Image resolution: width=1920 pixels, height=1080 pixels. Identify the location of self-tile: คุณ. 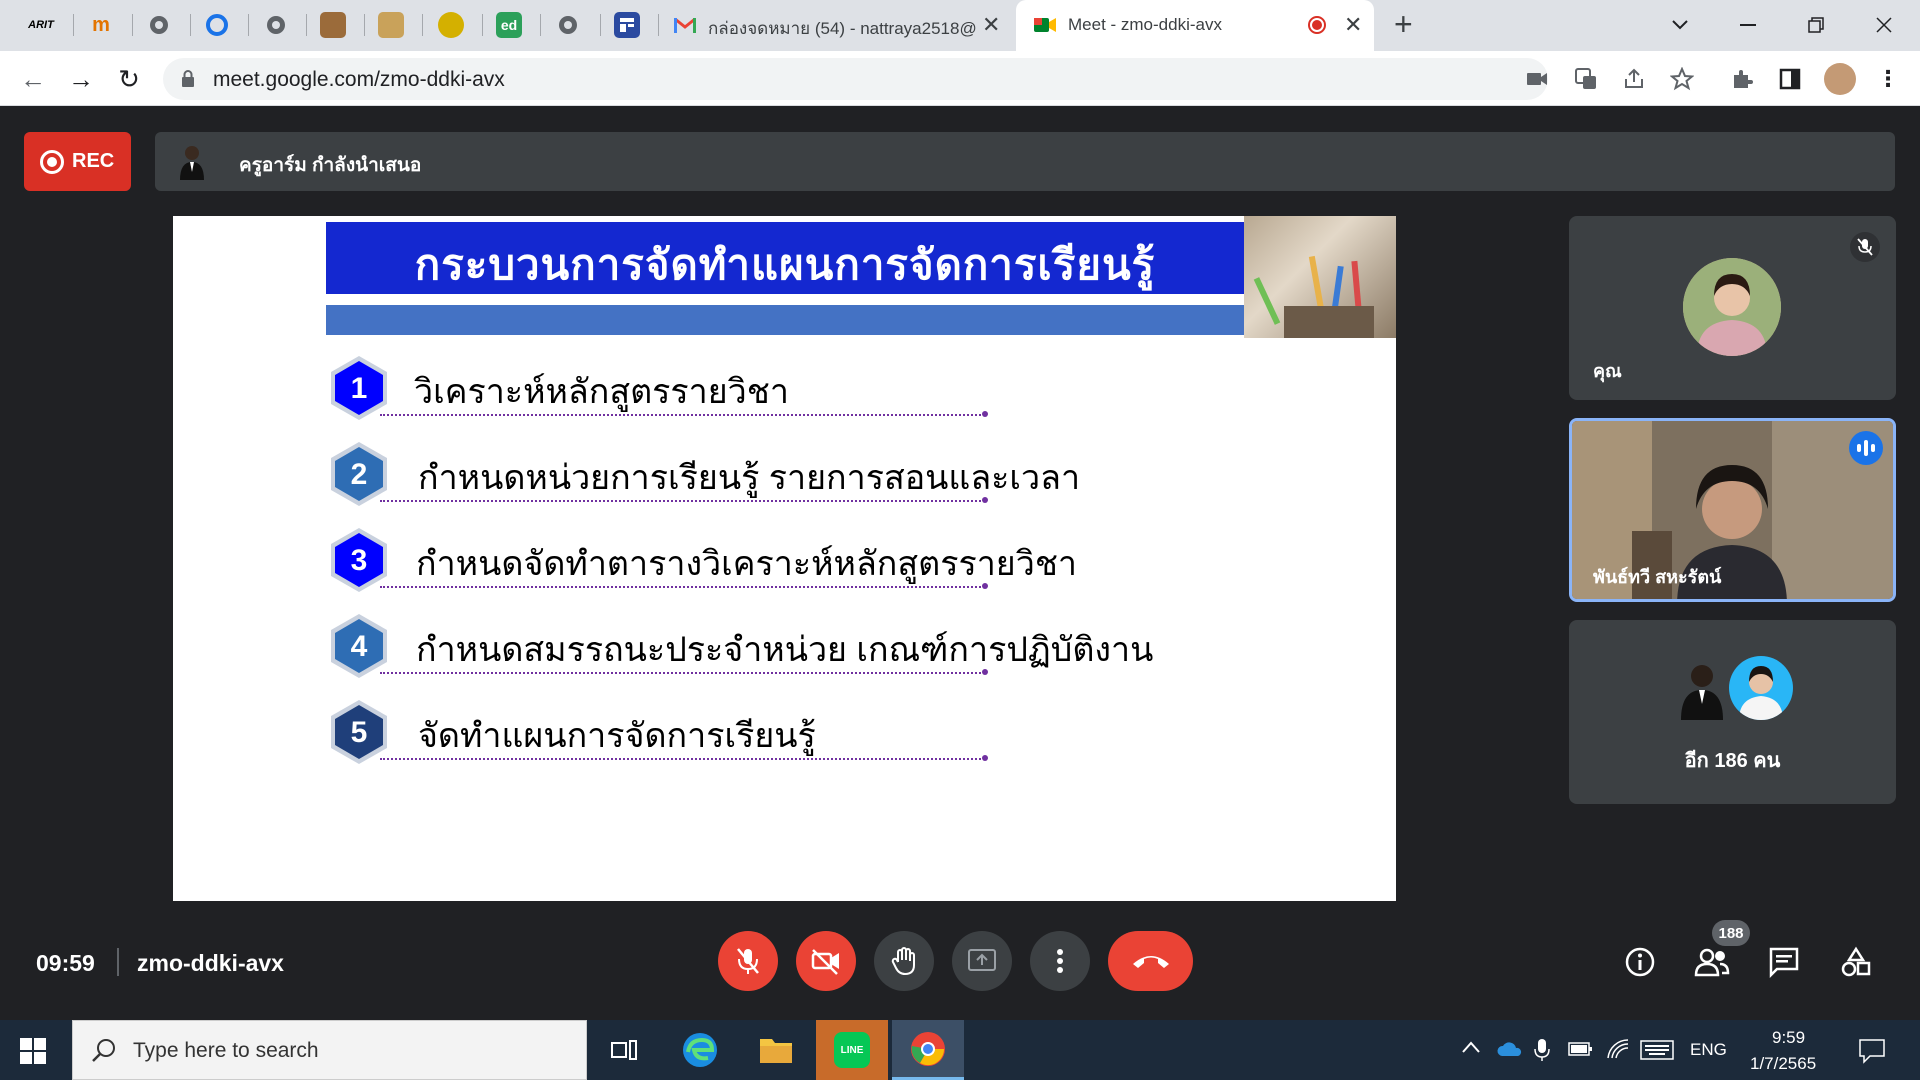
(1732, 308).